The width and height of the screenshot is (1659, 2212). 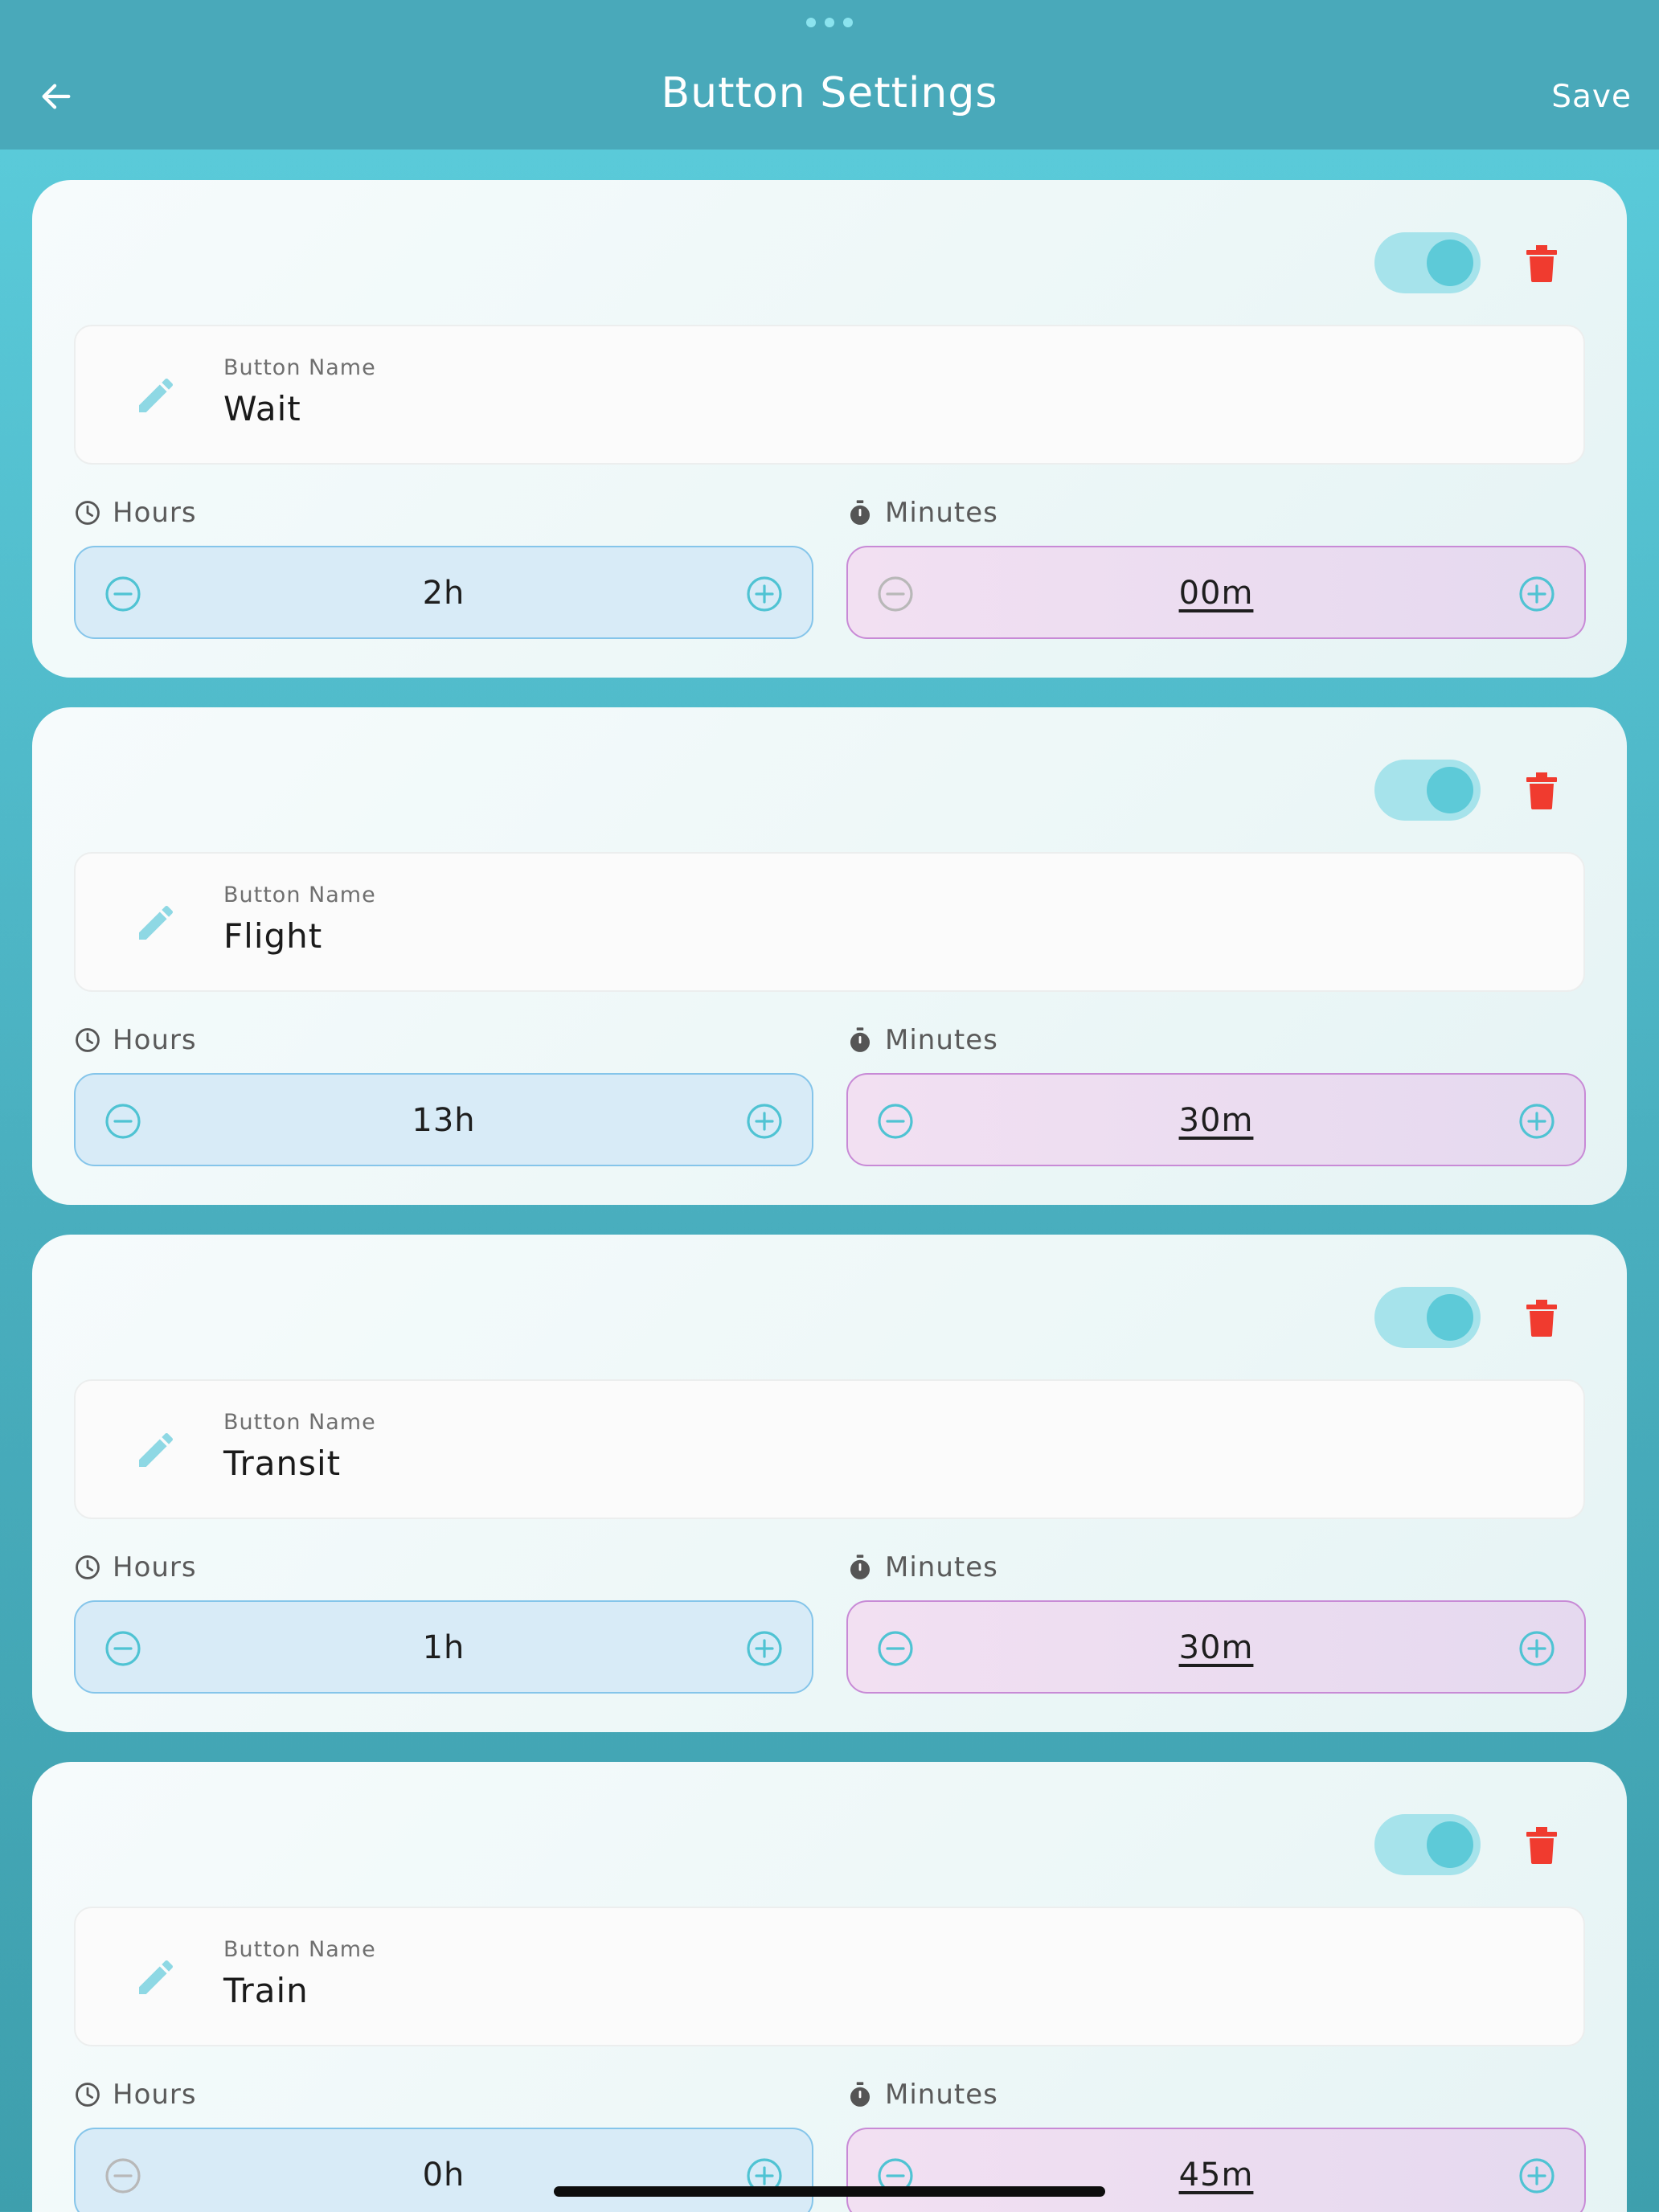 What do you see at coordinates (829, 93) in the screenshot?
I see `page-title: Button Settings` at bounding box center [829, 93].